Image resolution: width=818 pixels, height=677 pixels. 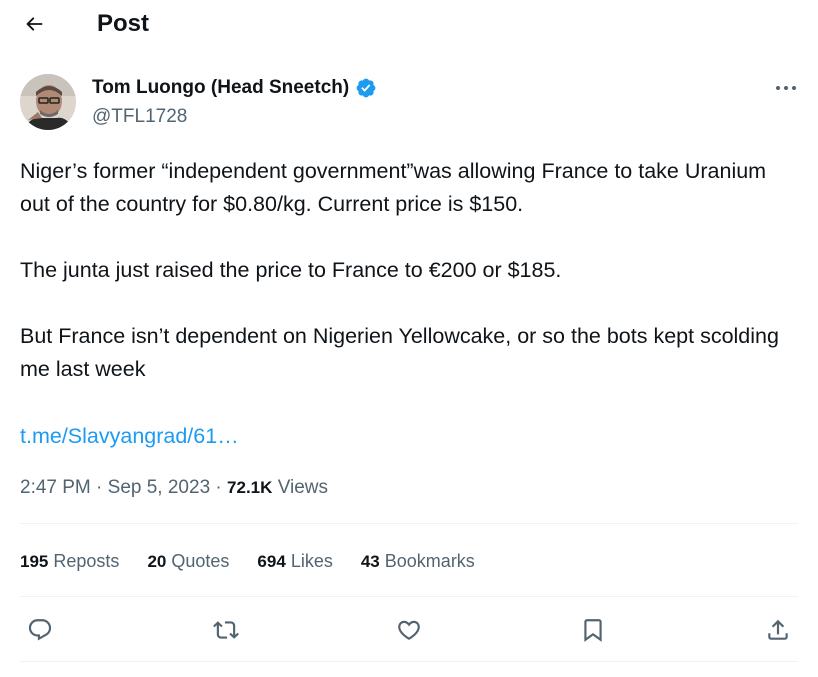 What do you see at coordinates (370, 561) in the screenshot?
I see `bookmarks-count: 43` at bounding box center [370, 561].